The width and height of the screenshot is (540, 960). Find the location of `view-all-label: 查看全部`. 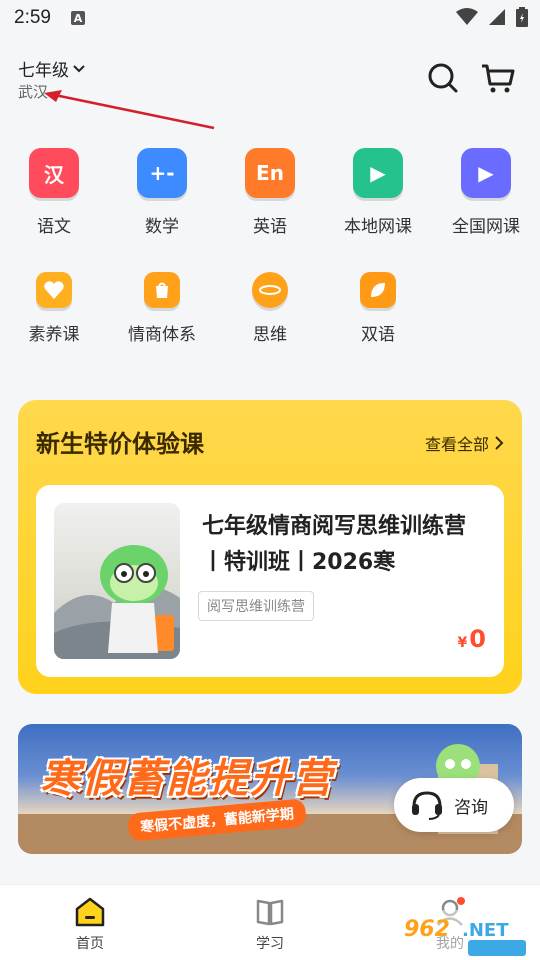

view-all-label: 查看全部 is located at coordinates (456, 444).